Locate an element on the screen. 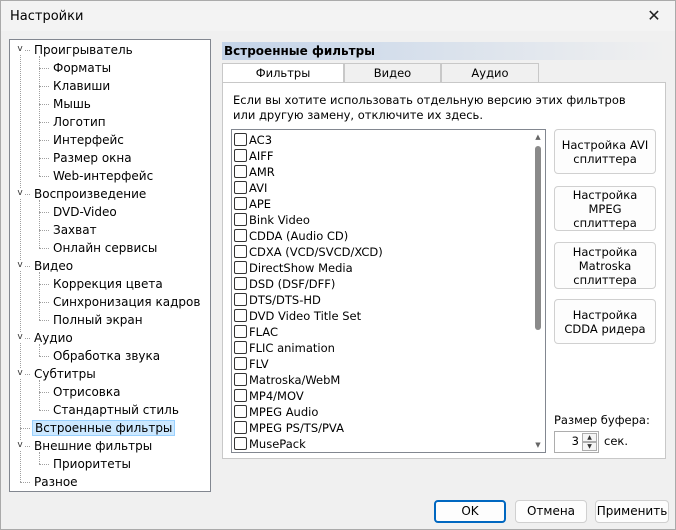  list-item: APE is located at coordinates (252, 204).